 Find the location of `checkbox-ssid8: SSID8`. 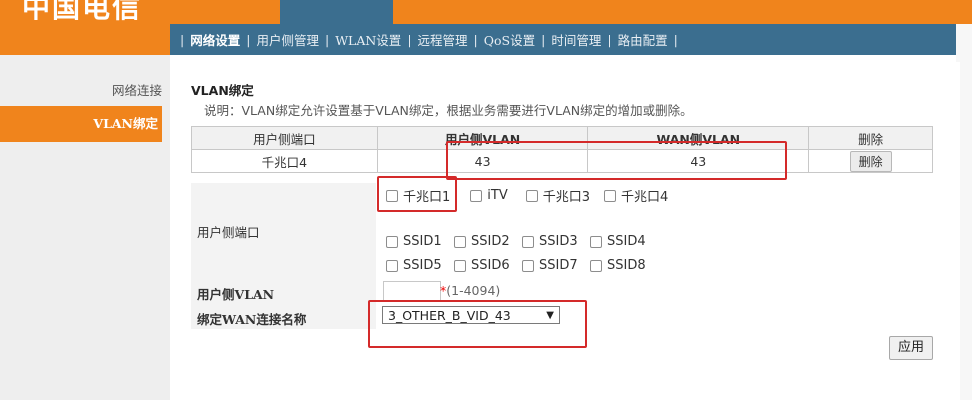

checkbox-ssid8: SSID8 is located at coordinates (621, 265).